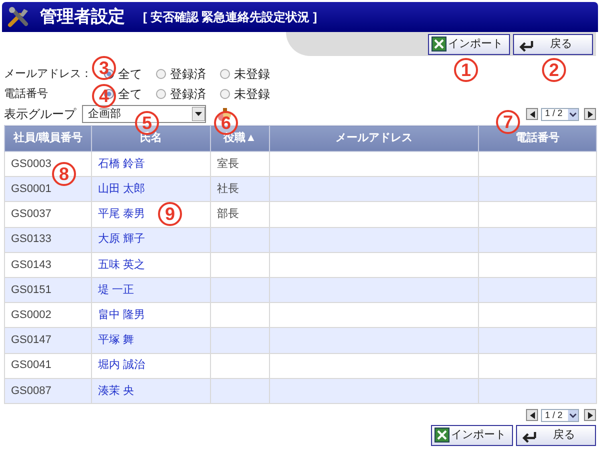 This screenshot has height=452, width=600. I want to click on table-cell: 部長, so click(240, 215).